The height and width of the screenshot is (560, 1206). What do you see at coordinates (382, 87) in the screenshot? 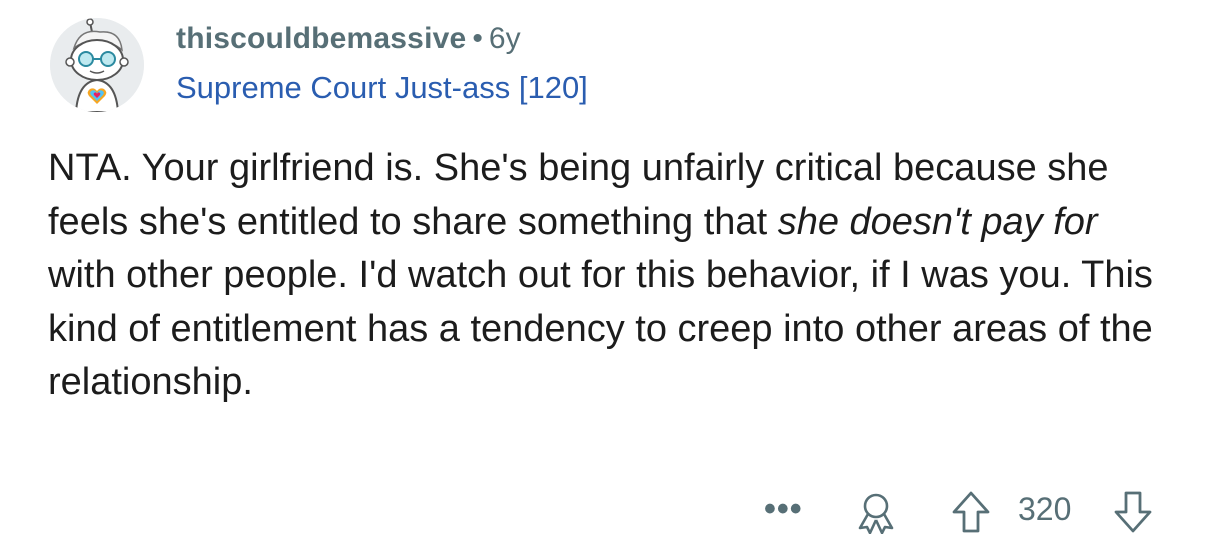
I see `user-flair: Supreme Court Just-ass [120]` at bounding box center [382, 87].